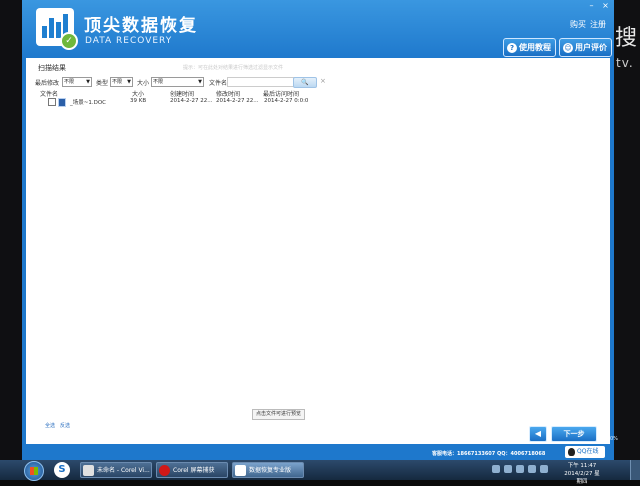 The height and width of the screenshot is (486, 640). I want to click on size-select: 不限 ▼, so click(177, 82).